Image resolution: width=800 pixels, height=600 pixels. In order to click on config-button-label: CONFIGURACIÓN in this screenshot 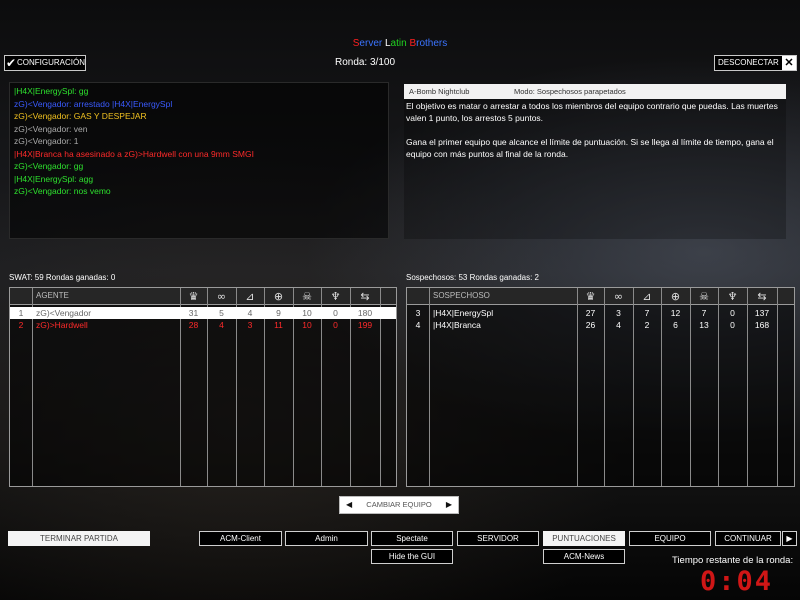, I will do `click(51, 62)`.